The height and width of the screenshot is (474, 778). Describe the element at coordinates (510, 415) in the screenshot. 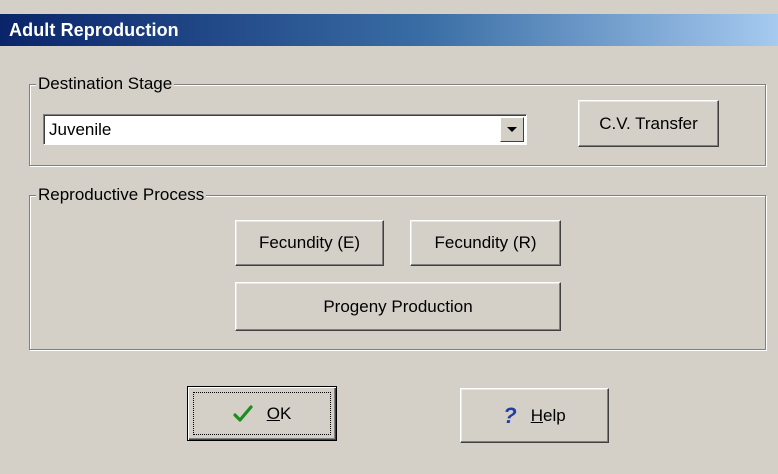

I see `question-icon: ?` at that location.